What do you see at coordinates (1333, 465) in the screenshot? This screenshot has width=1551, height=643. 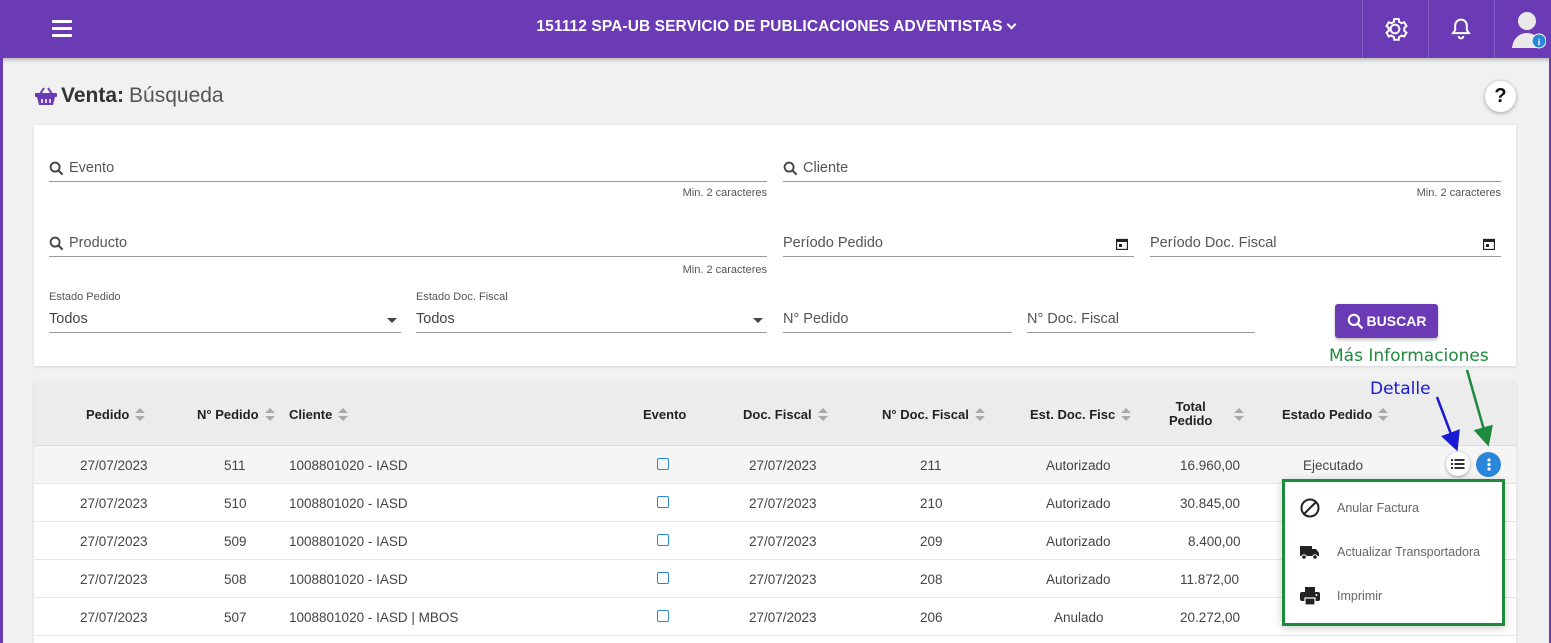 I see `cell-estado: Ejecutado` at bounding box center [1333, 465].